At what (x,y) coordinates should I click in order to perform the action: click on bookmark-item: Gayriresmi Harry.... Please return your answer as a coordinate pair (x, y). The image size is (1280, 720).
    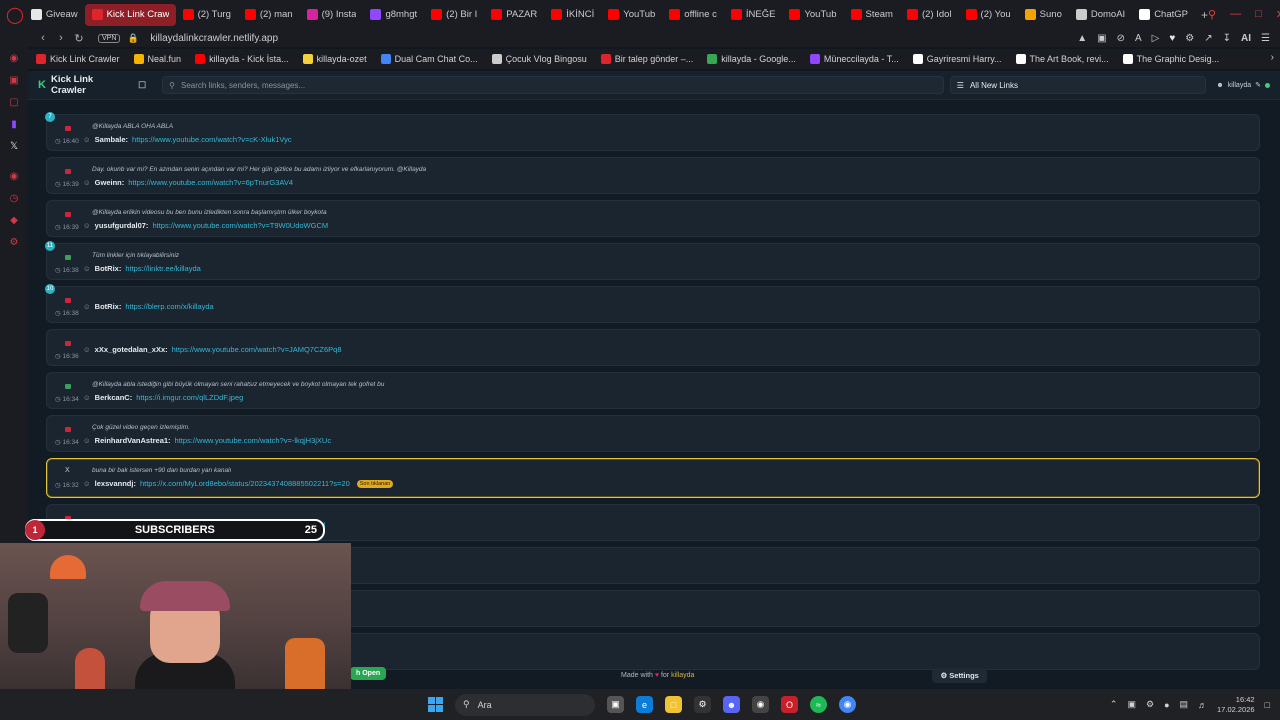
    Looking at the image, I should click on (957, 59).